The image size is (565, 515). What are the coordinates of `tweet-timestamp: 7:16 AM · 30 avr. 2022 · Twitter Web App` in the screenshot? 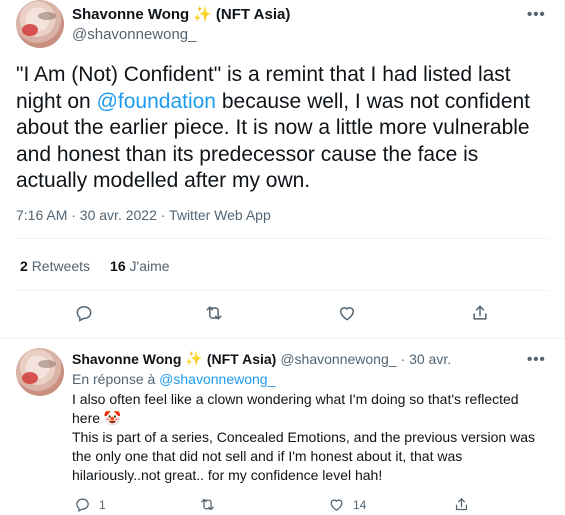 It's located at (143, 215).